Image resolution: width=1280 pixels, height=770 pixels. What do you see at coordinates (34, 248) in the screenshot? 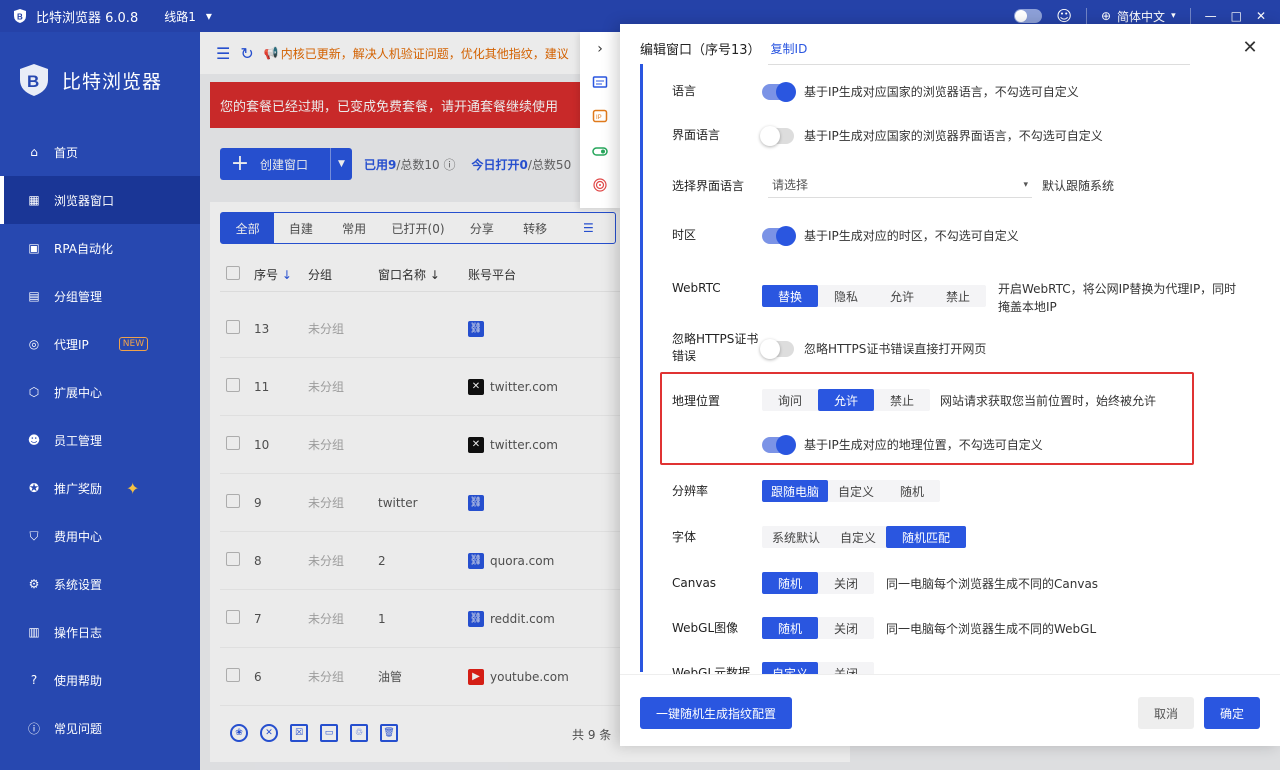
I see `rpa-icon: ▣` at bounding box center [34, 248].